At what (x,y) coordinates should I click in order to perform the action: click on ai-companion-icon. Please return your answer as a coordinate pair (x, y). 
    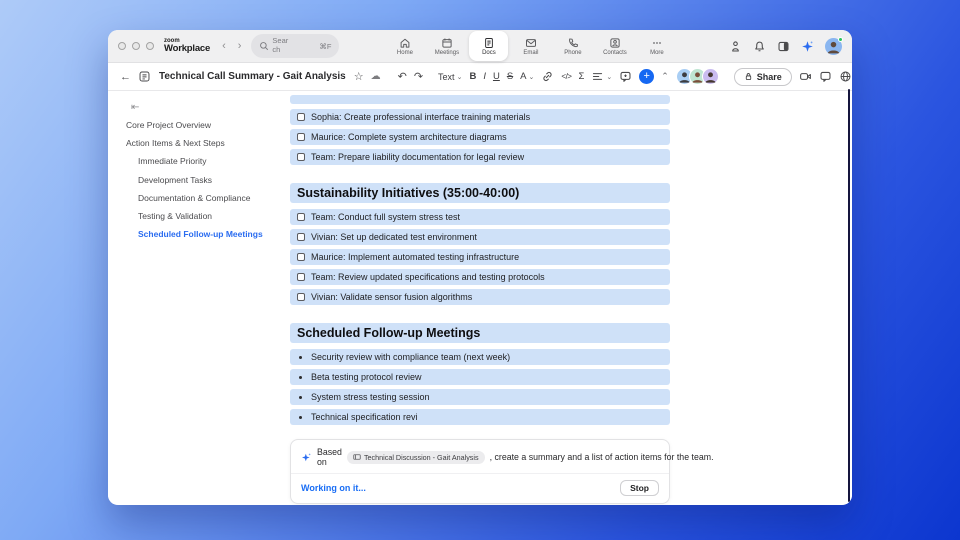
    Looking at the image, I should click on (807, 46).